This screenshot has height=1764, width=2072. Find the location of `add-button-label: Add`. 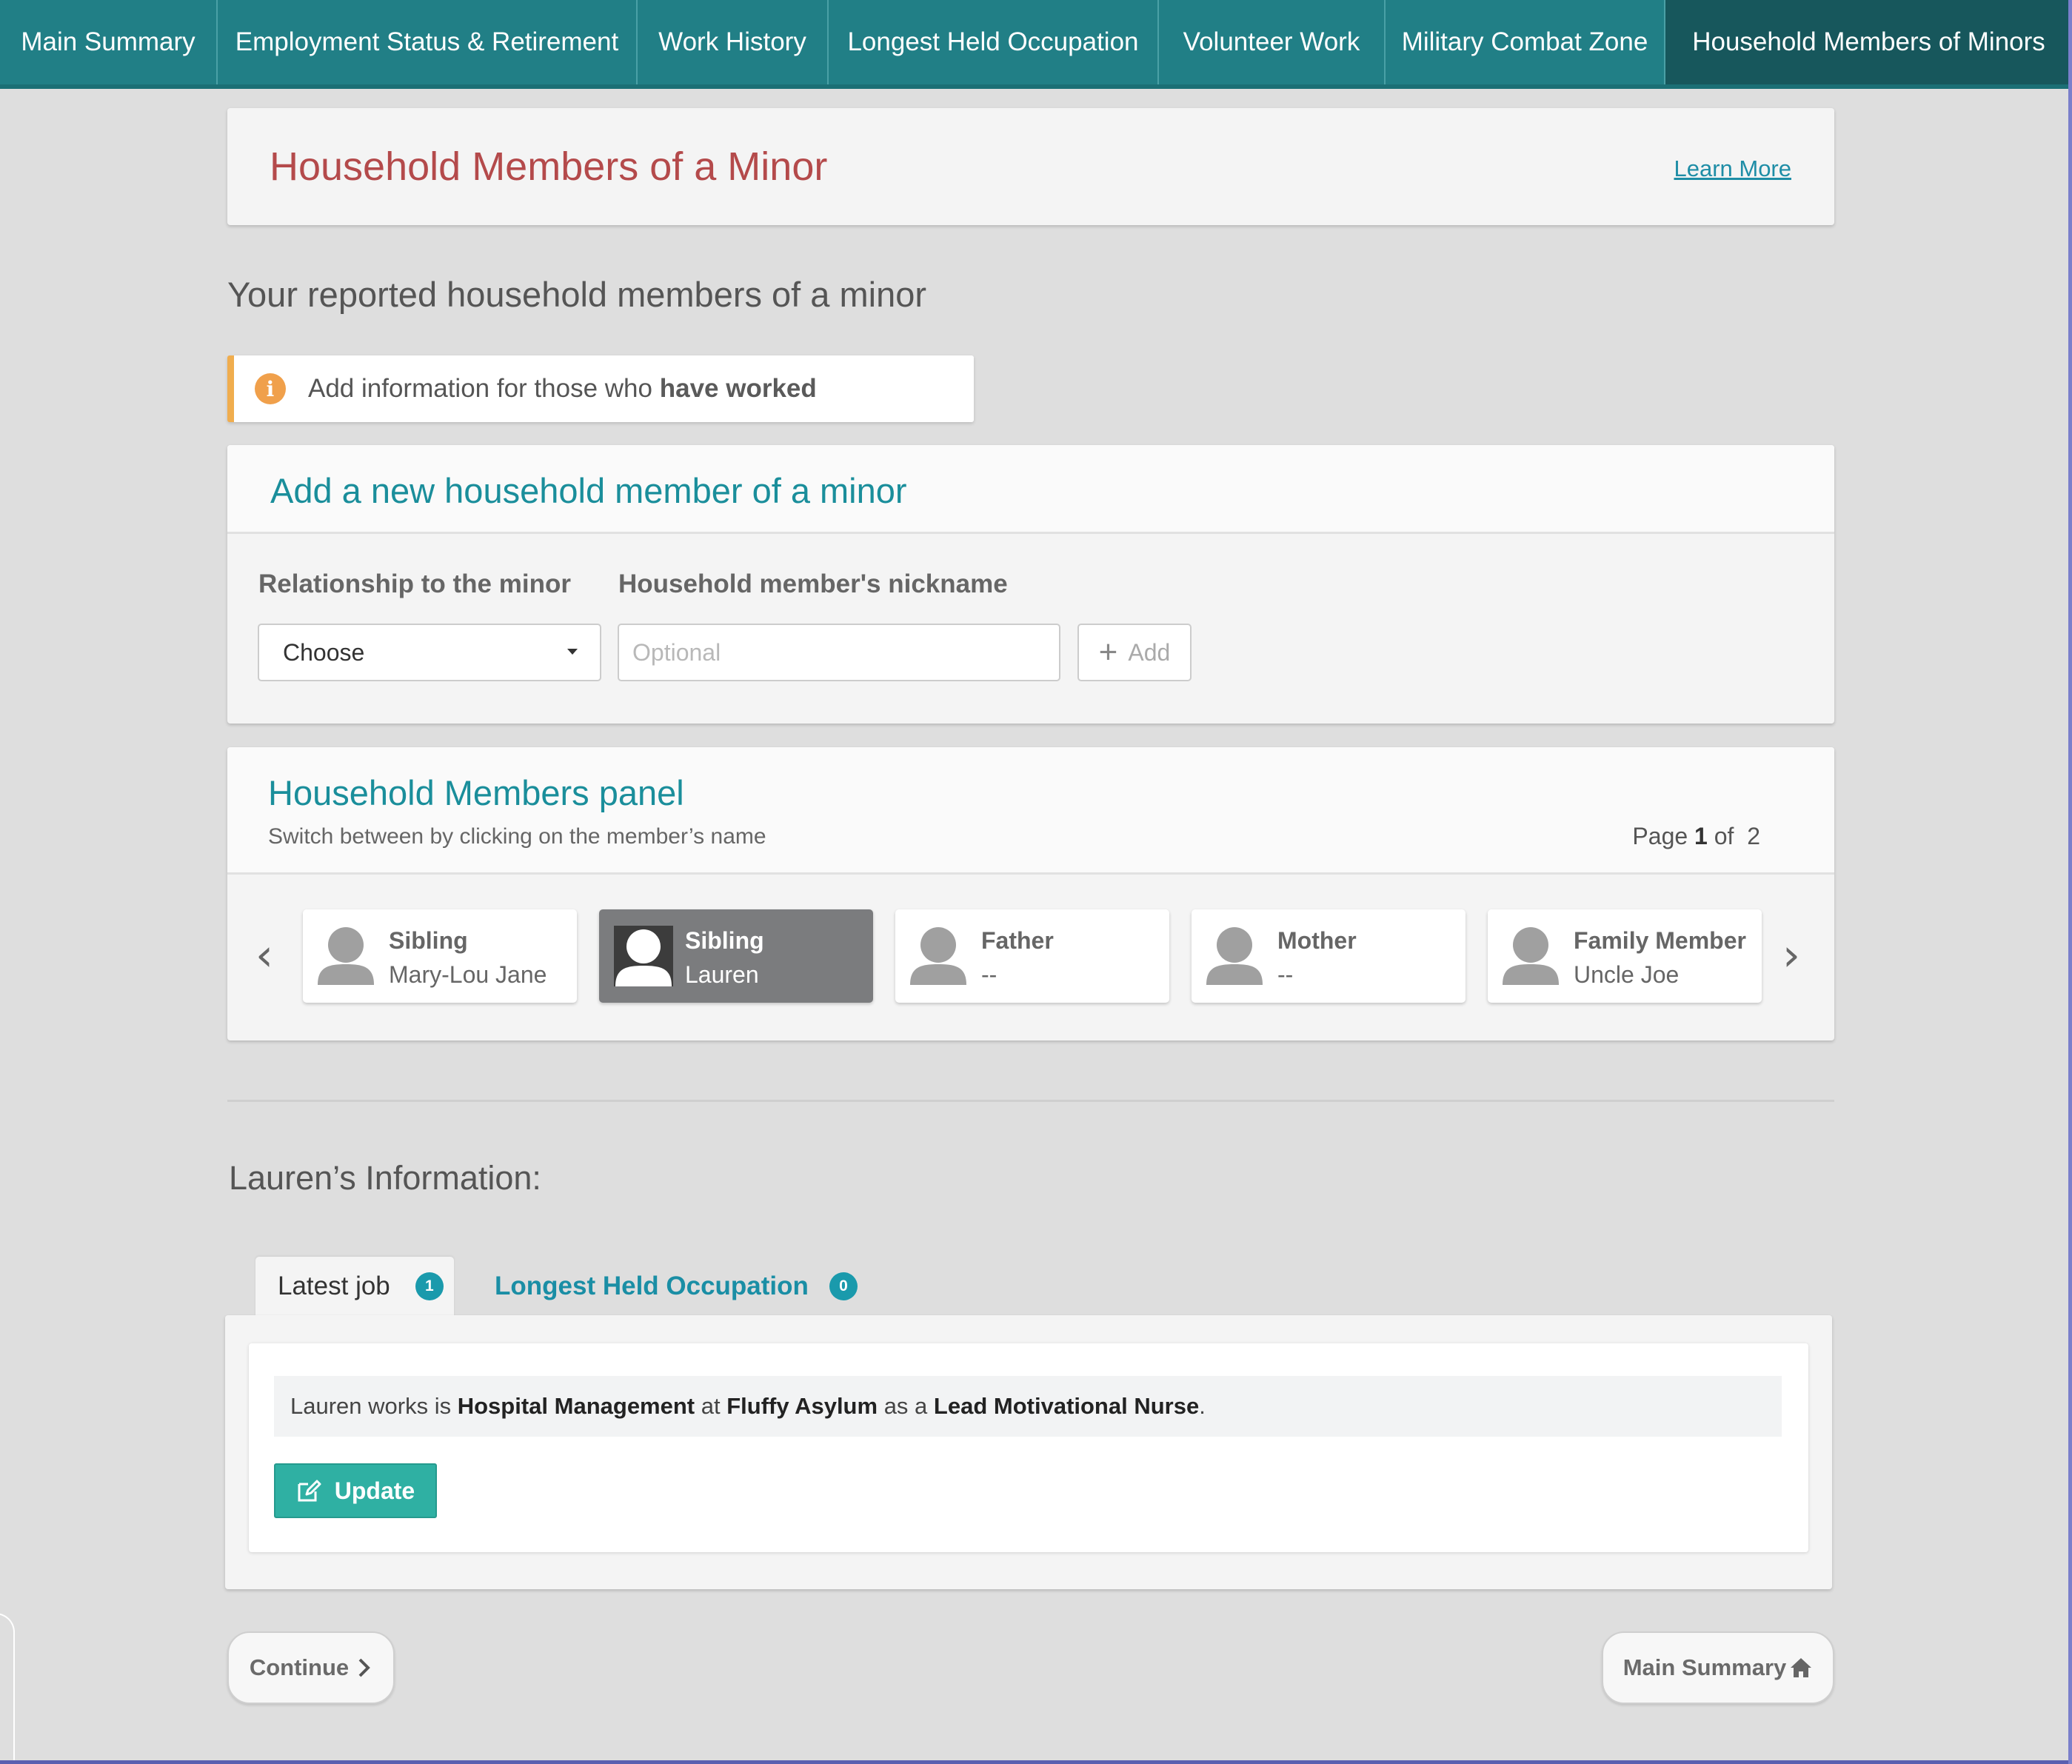

add-button-label: Add is located at coordinates (1149, 652).